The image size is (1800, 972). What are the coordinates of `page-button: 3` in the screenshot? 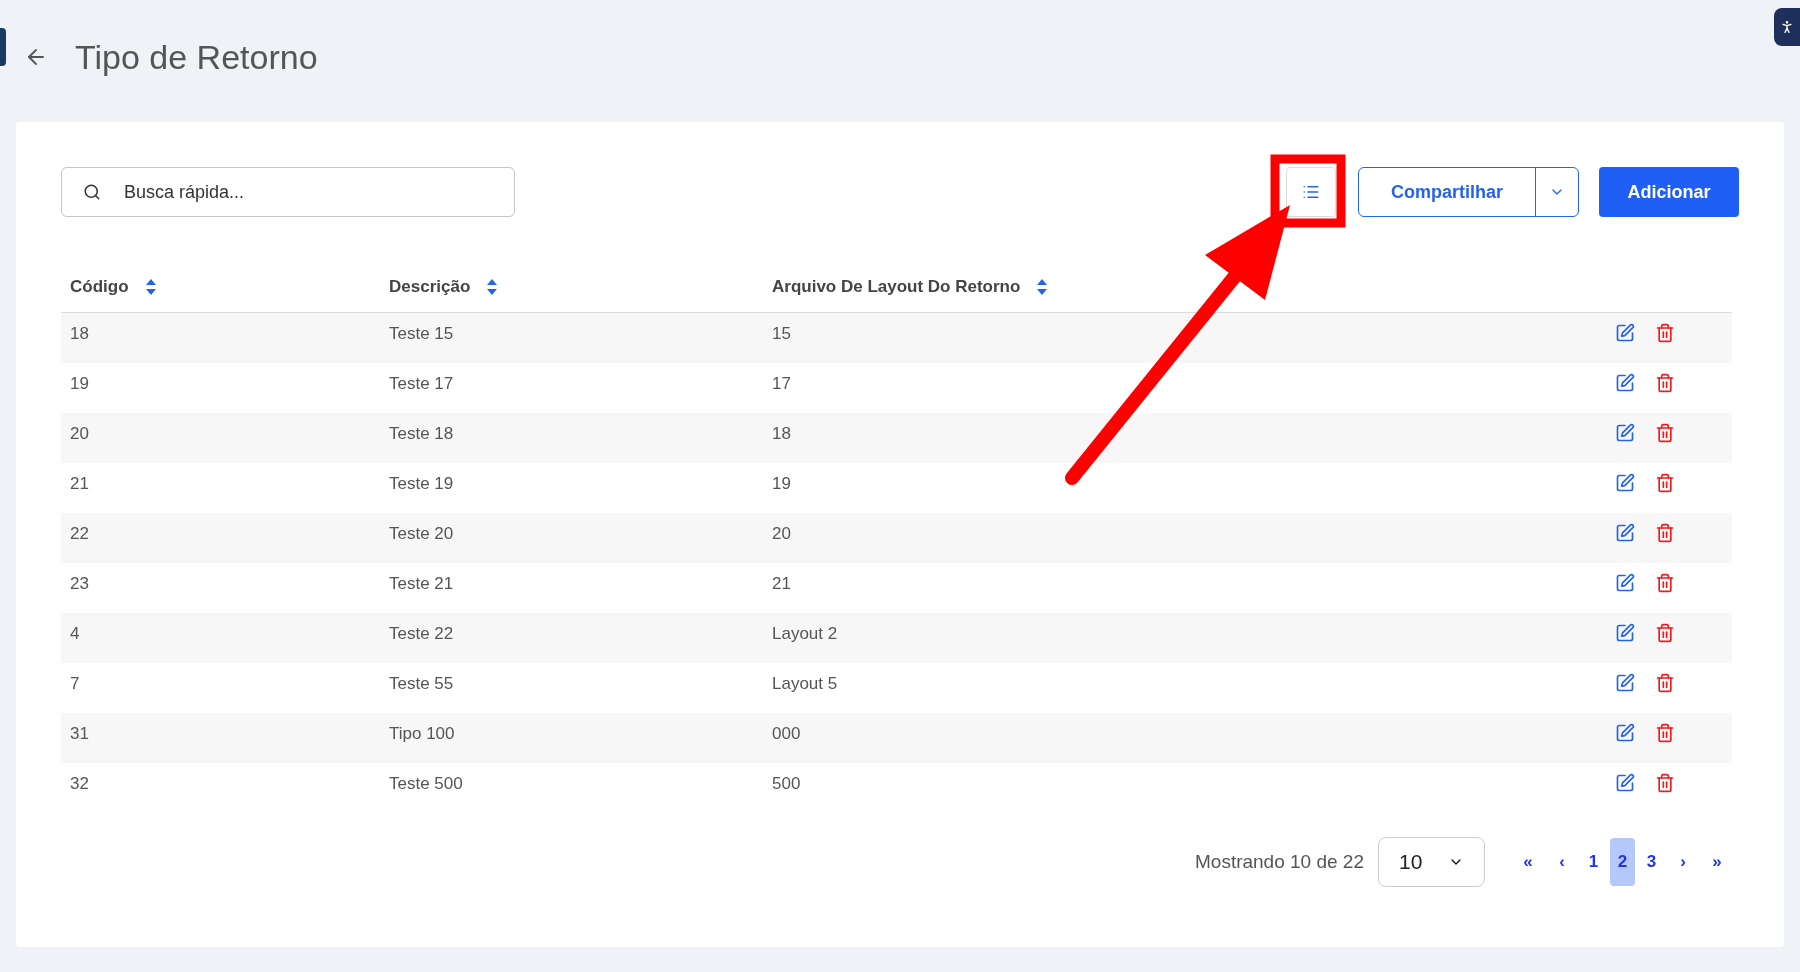 It's located at (1651, 862).